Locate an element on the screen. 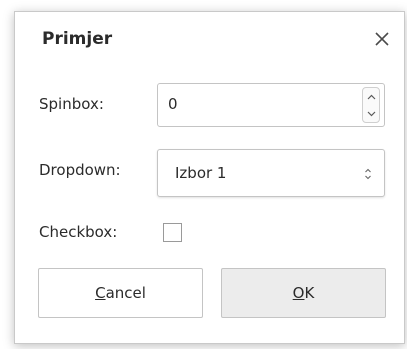 This screenshot has height=349, width=407. spinbox-input: 0 is located at coordinates (271, 105).